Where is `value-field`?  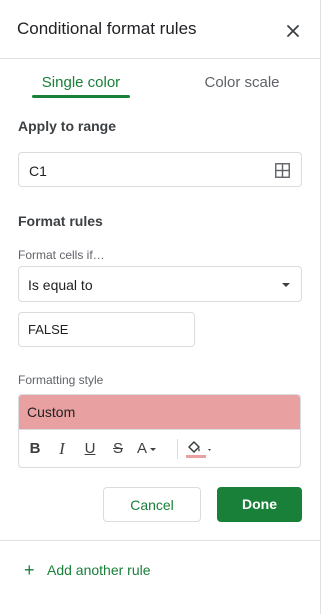
value-field is located at coordinates (108, 329).